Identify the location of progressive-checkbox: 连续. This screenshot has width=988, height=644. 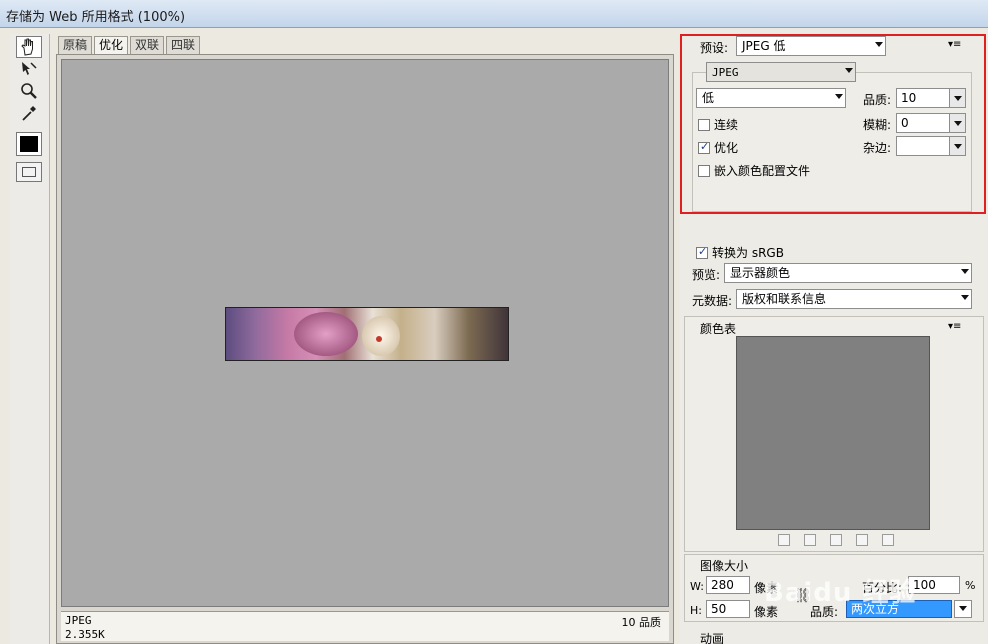
(718, 124).